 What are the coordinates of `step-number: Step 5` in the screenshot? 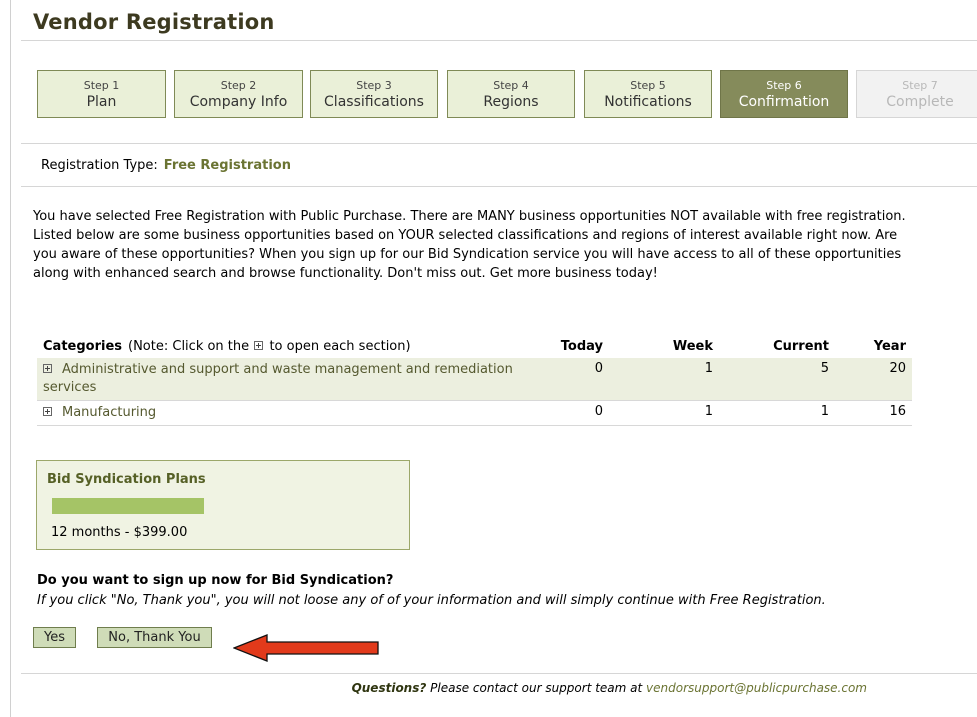 It's located at (648, 85).